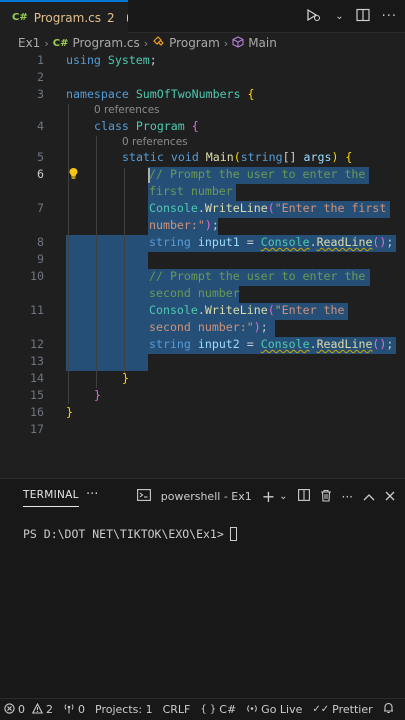  Describe the element at coordinates (40, 94) in the screenshot. I see `line-number: 3` at that location.